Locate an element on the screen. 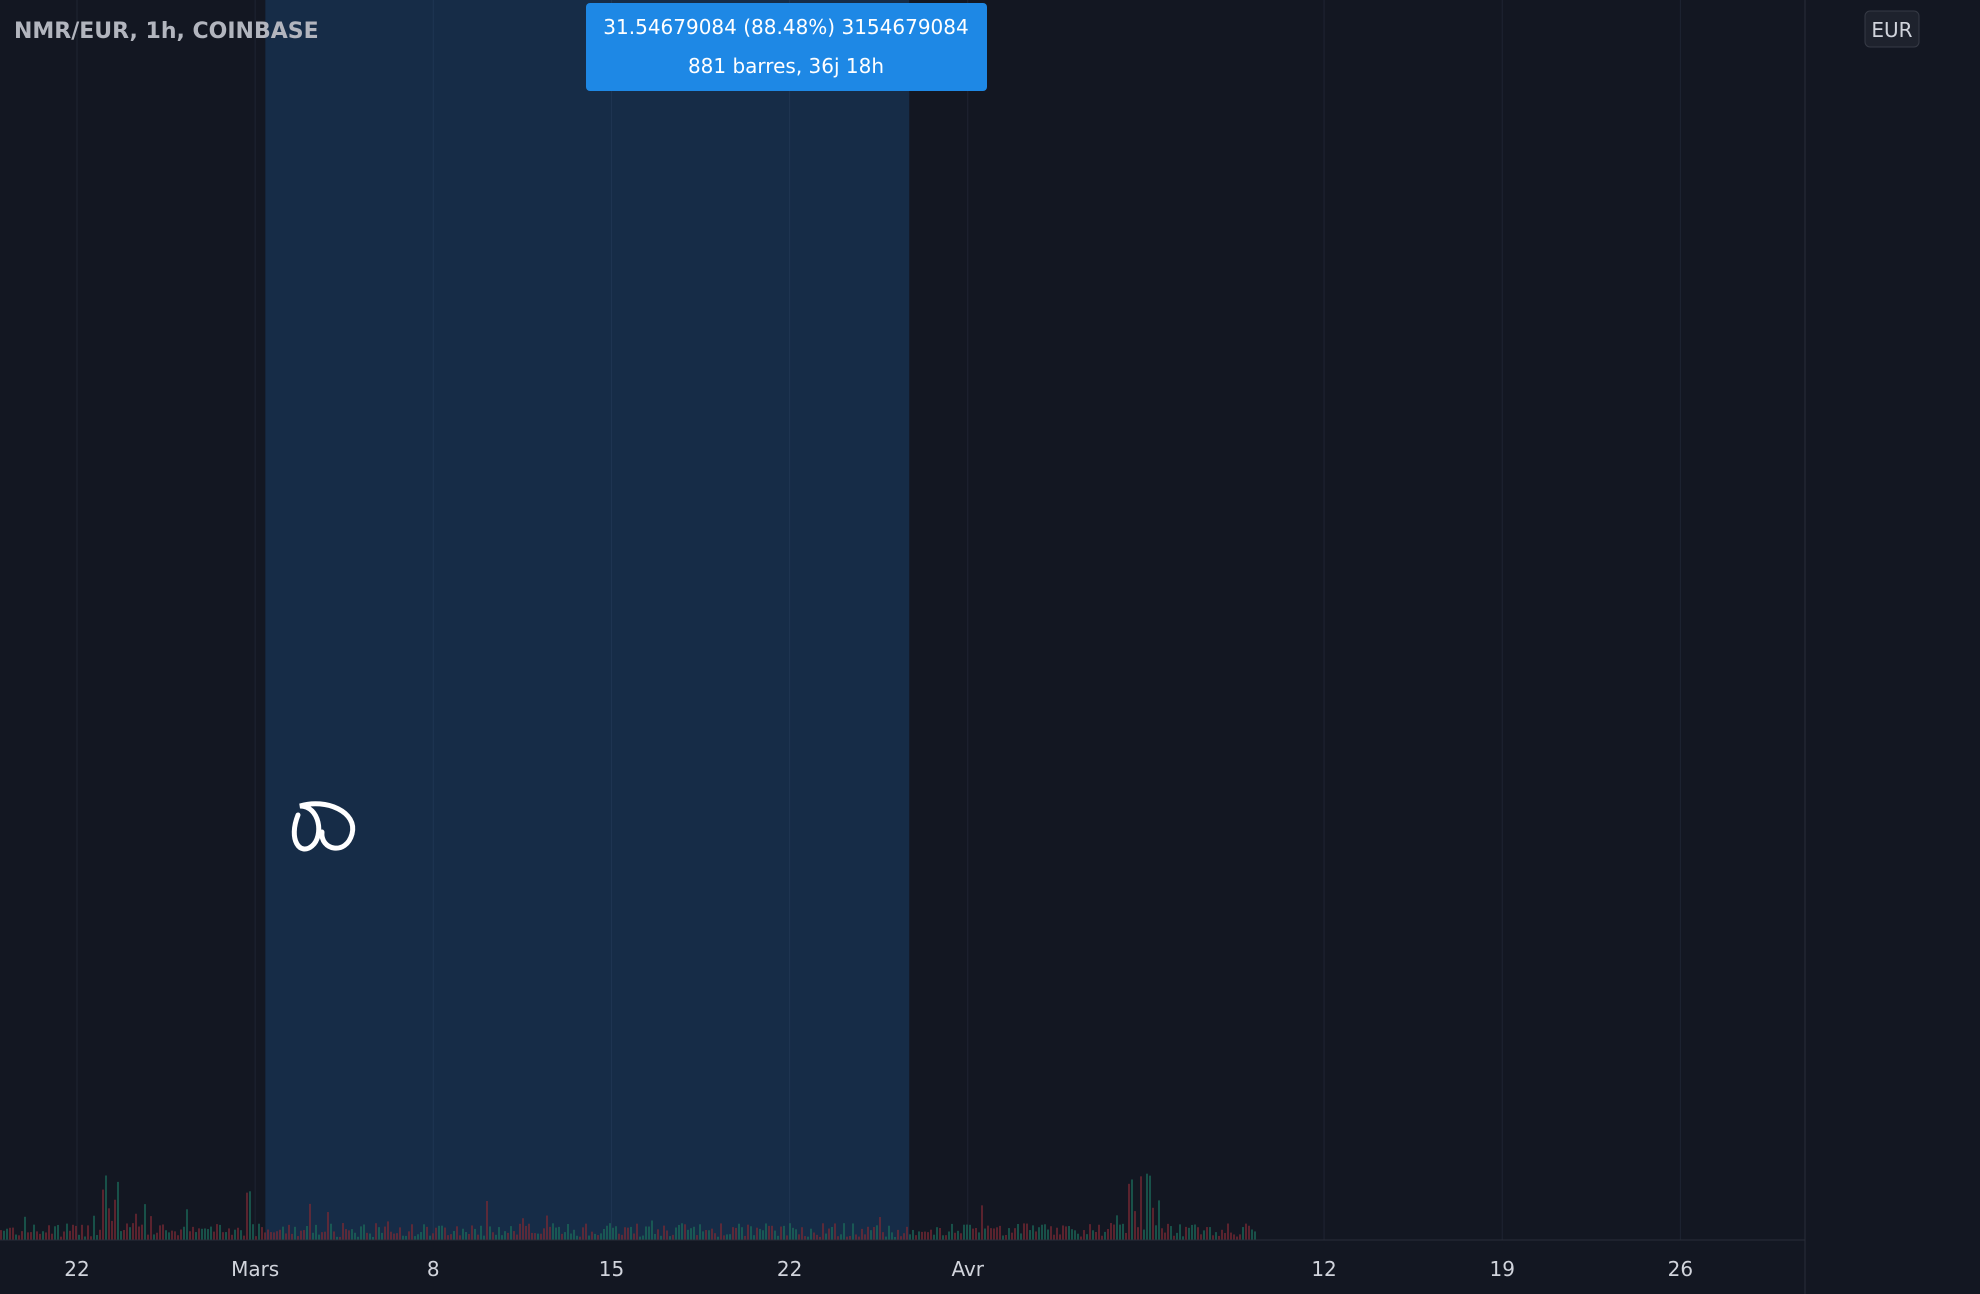  currency-button: EUR is located at coordinates (1892, 29).